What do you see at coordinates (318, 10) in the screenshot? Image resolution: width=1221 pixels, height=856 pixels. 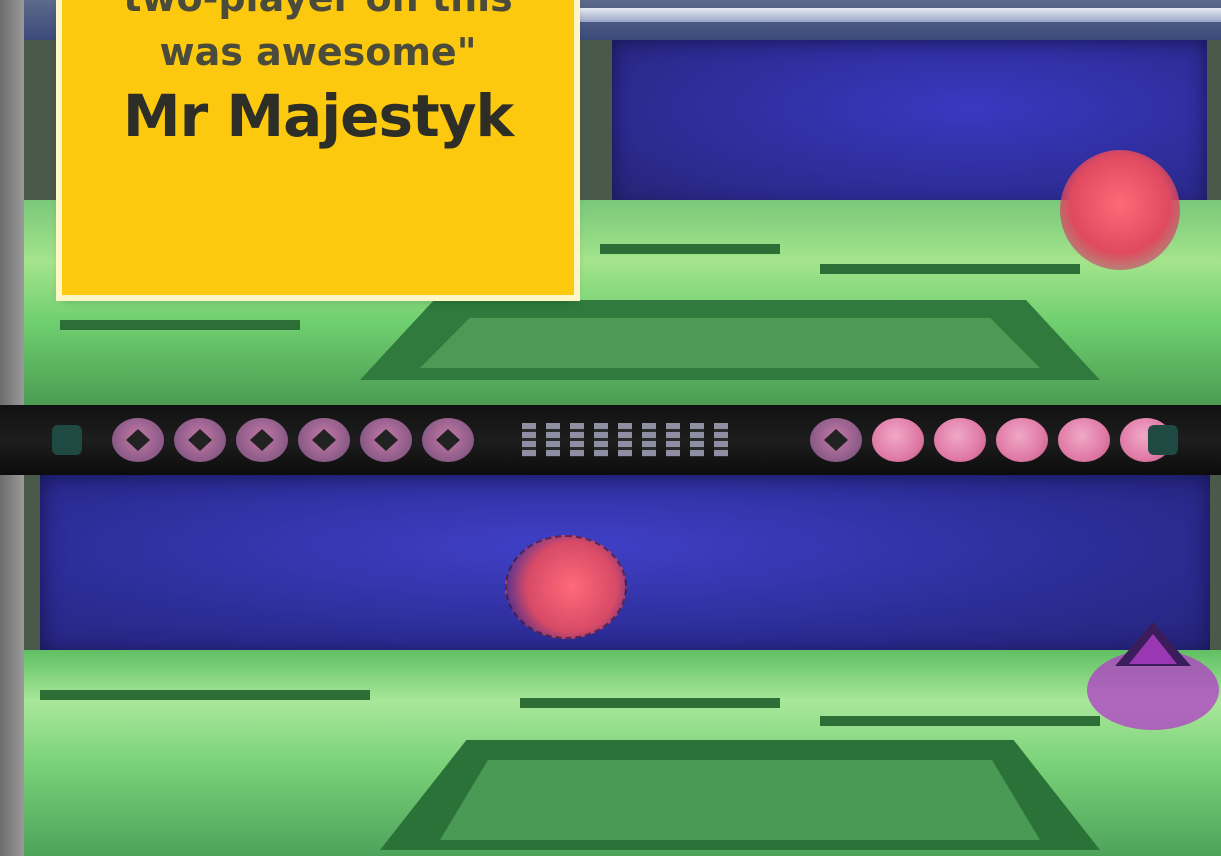 I see `quote-text-line1: two-player on this` at bounding box center [318, 10].